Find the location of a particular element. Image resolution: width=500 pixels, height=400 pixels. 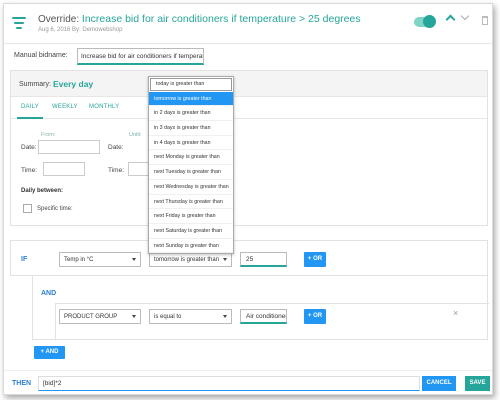

until-date-label: Date: is located at coordinates (116, 147).